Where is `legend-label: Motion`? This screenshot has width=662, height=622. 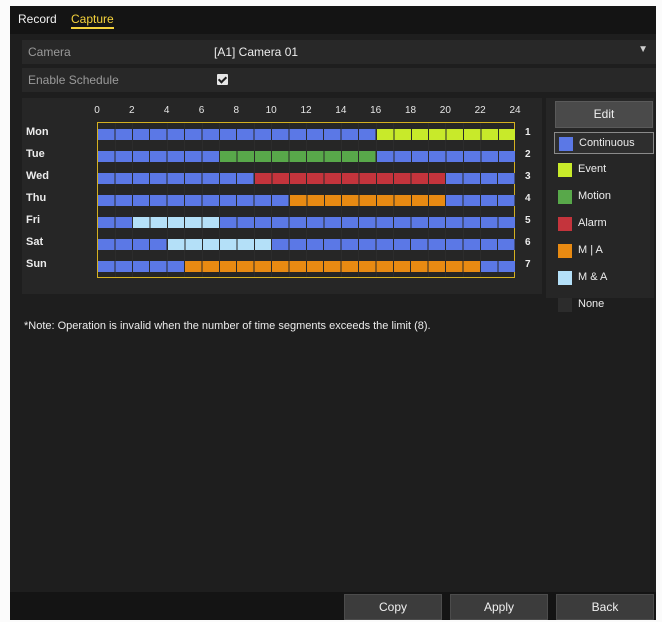
legend-label: Motion is located at coordinates (595, 196).